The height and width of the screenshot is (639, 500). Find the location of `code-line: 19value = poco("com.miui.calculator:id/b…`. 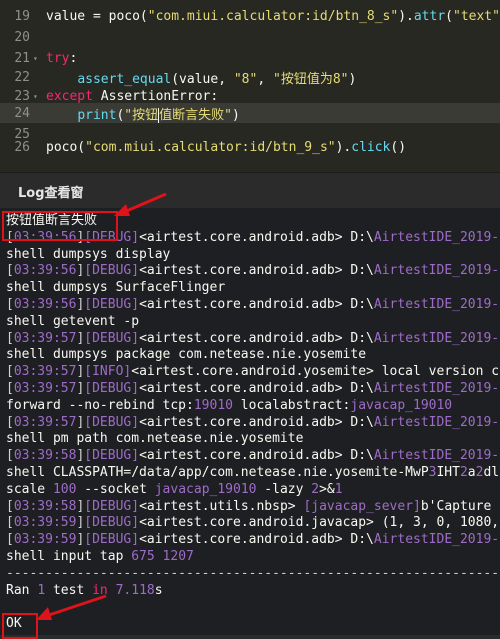

code-line: 19value = poco("com.miui.calculator:id/b… is located at coordinates (250, 16).